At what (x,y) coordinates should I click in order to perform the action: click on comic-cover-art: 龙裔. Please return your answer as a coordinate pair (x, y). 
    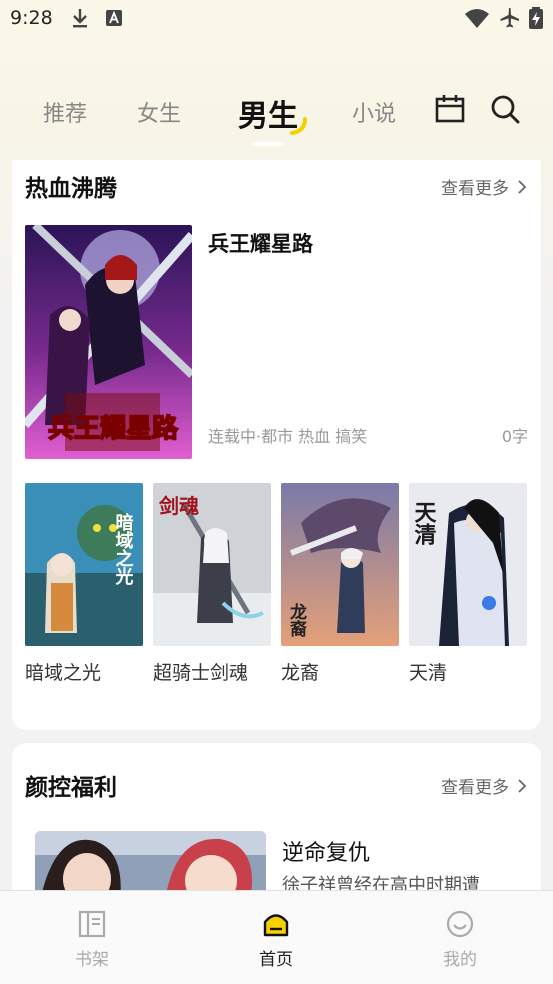
    Looking at the image, I should click on (340, 564).